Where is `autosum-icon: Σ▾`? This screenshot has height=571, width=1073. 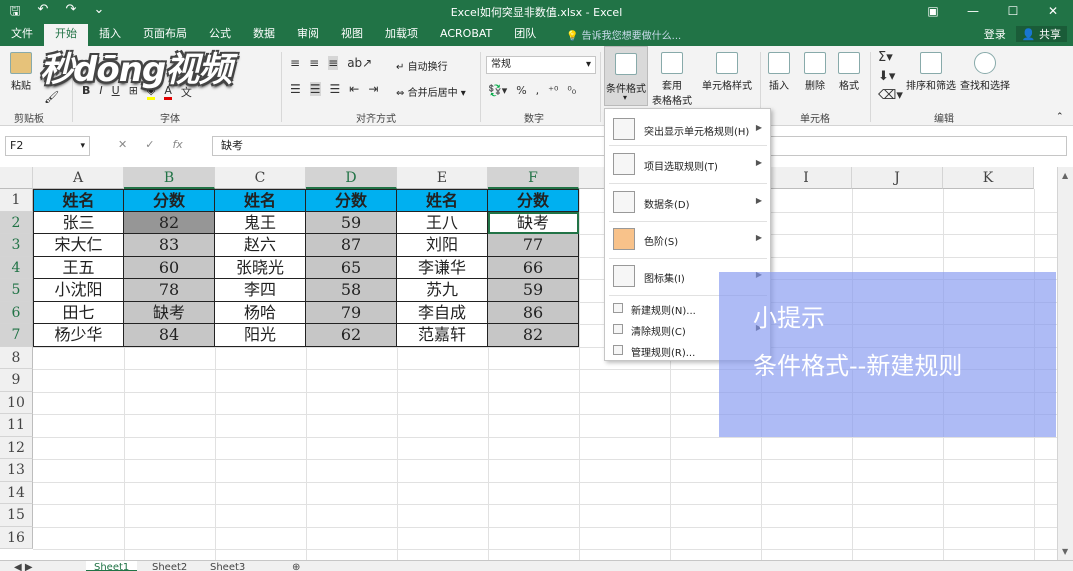
autosum-icon: Σ▾ is located at coordinates (890, 57).